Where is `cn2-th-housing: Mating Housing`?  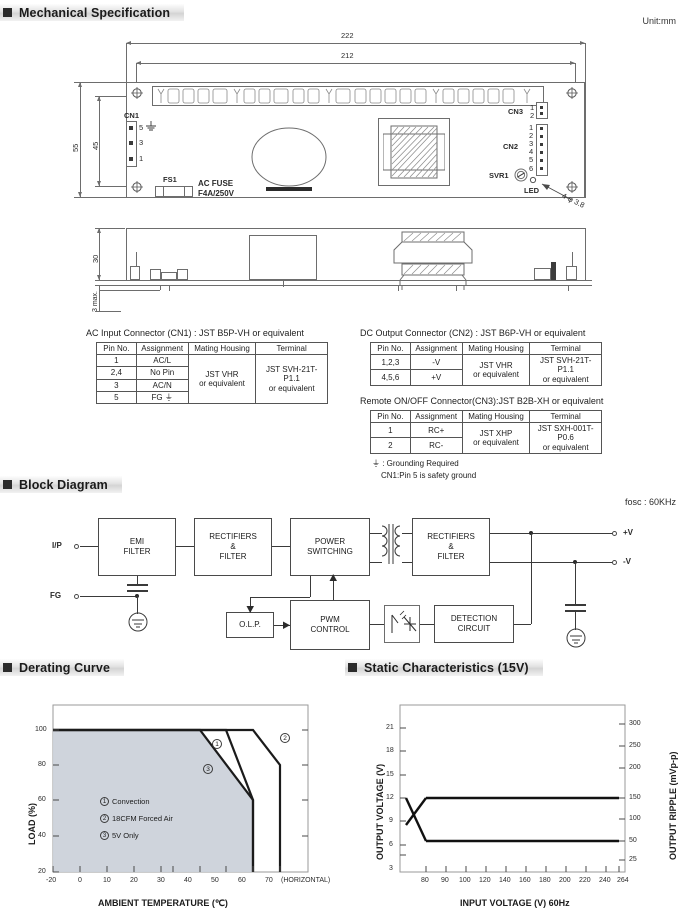
cn2-th-housing: Mating Housing is located at coordinates (496, 348).